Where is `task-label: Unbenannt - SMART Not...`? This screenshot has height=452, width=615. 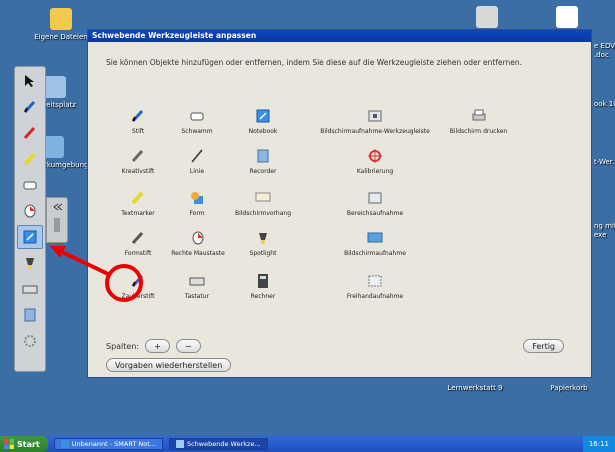 task-label: Unbenannt - SMART Not... is located at coordinates (113, 444).